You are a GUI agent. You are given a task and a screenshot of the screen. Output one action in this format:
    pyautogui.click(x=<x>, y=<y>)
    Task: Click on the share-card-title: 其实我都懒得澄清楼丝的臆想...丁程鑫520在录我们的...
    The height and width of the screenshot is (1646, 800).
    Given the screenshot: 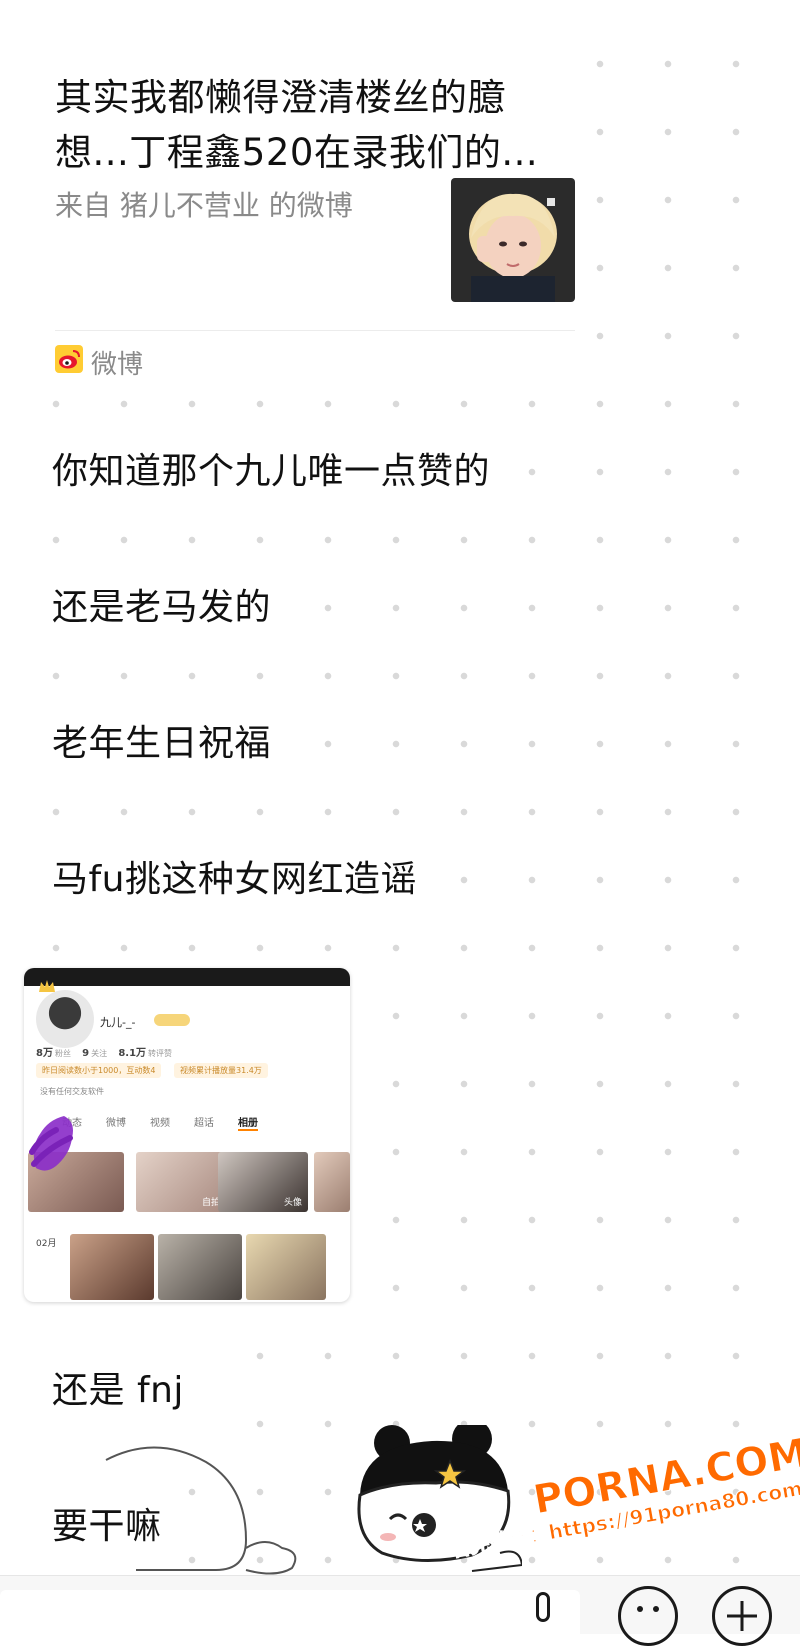 What is the action you would take?
    pyautogui.click(x=297, y=125)
    